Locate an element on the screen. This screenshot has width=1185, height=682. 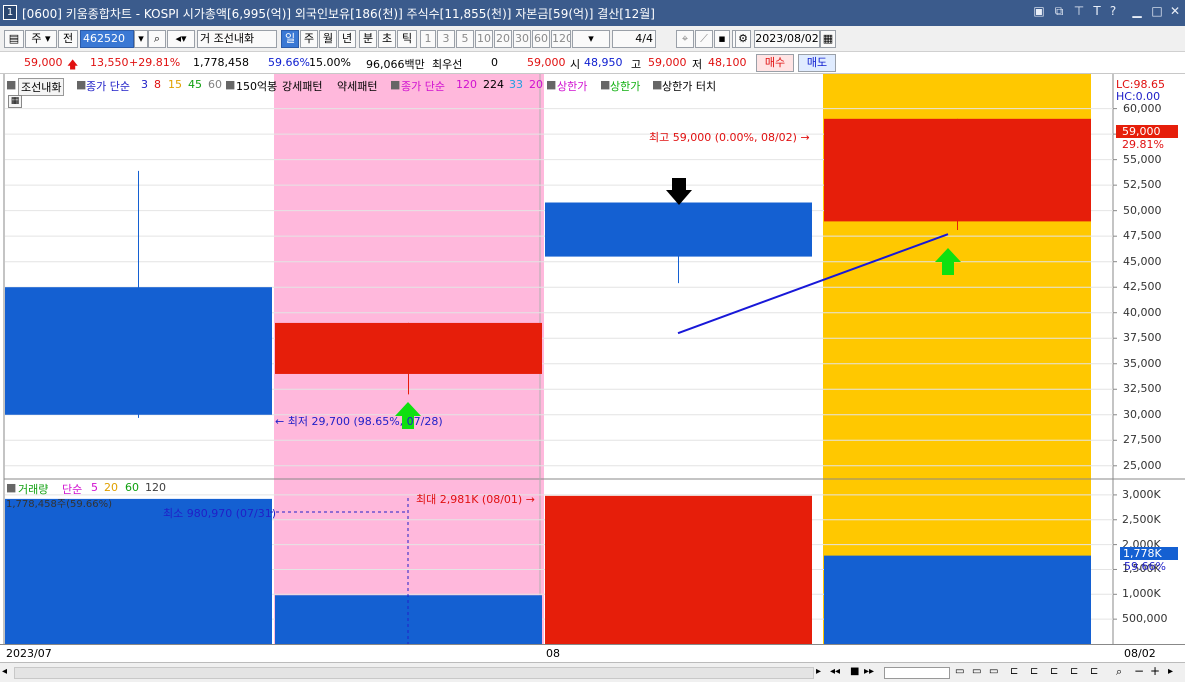
interval-10: 10 is located at coordinates (484, 39).